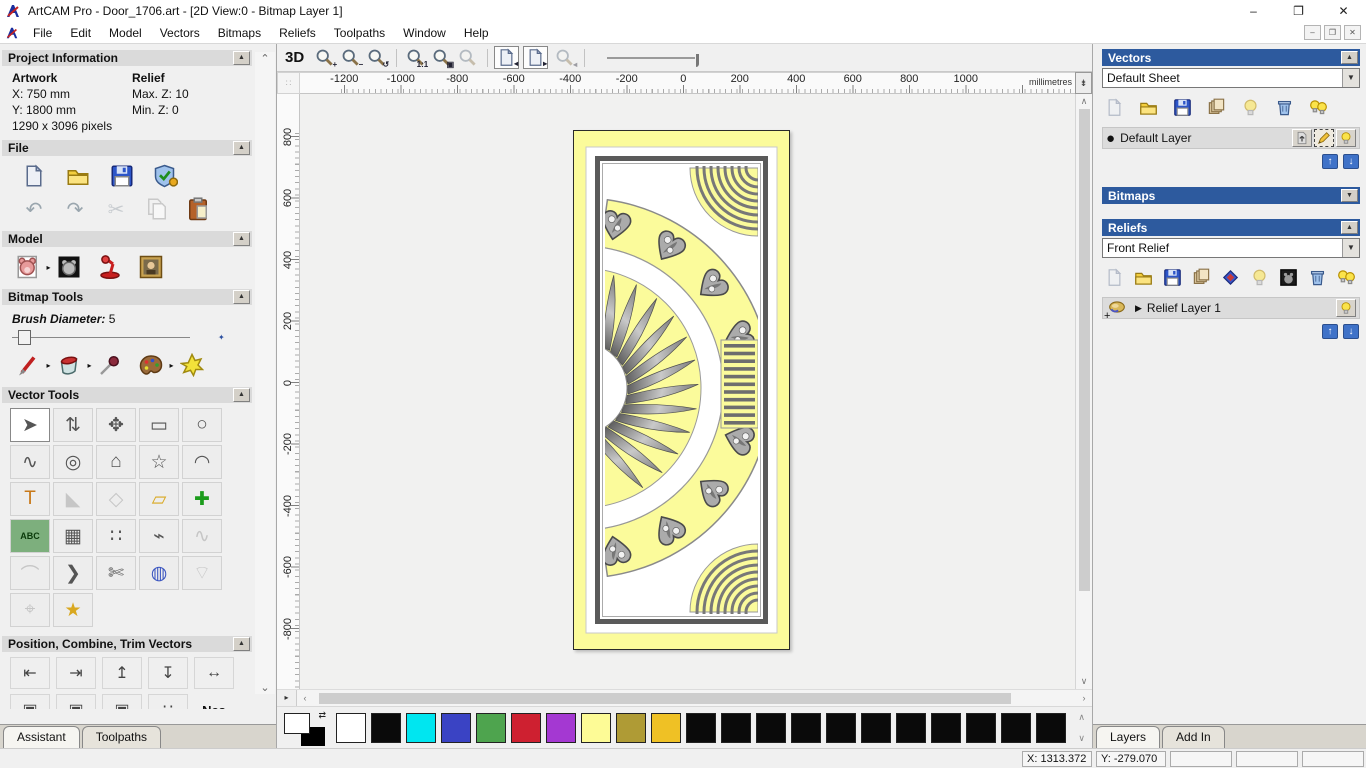 The width and height of the screenshot is (1366, 768). I want to click on flood-fill-icon, so click(69, 365).